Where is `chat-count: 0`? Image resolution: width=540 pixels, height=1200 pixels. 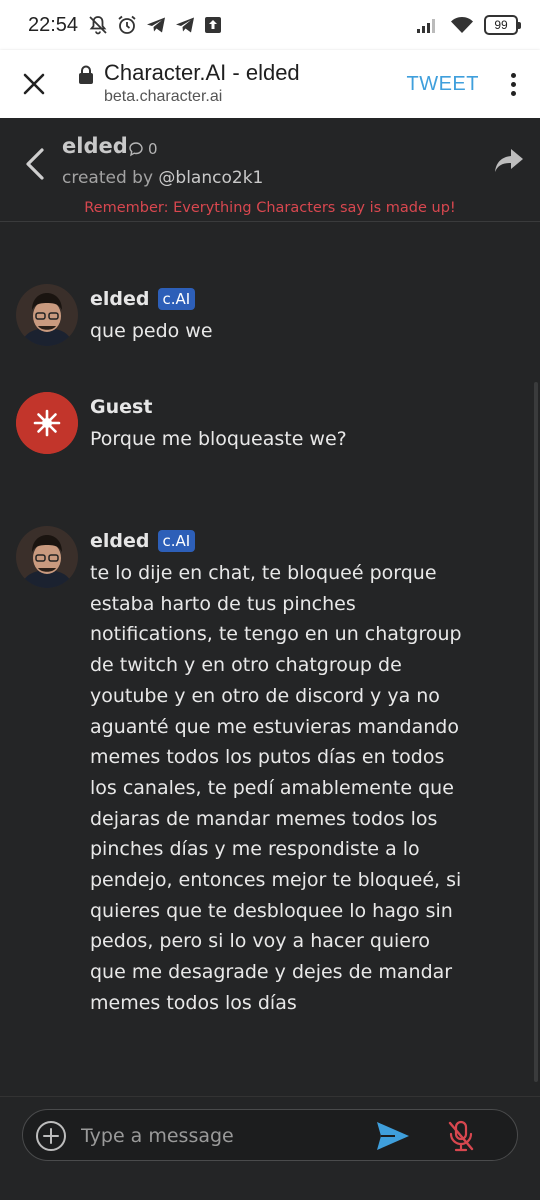 chat-count: 0 is located at coordinates (143, 149).